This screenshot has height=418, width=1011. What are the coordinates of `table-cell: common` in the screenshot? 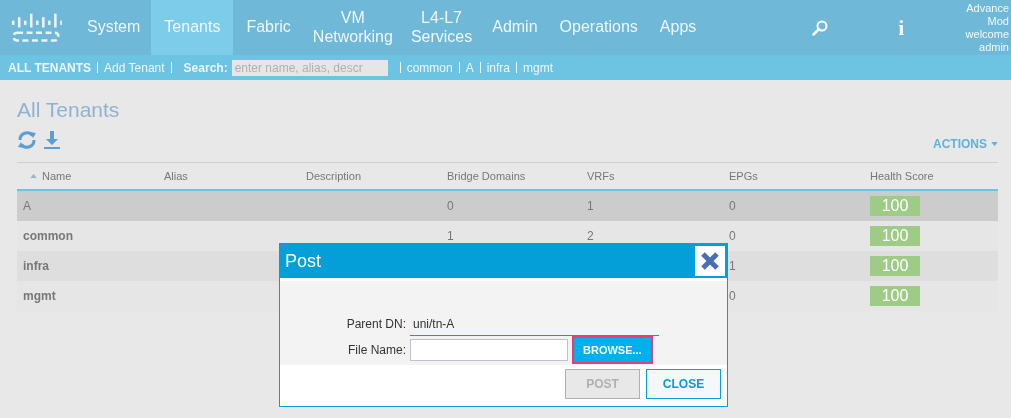 It's located at (48, 236).